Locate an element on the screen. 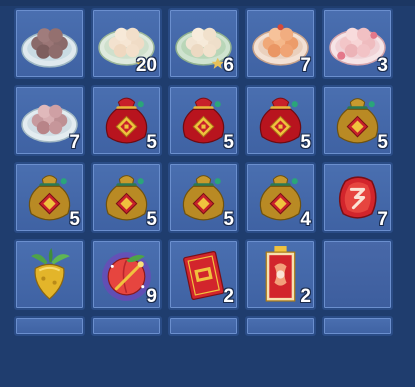  dumpling-plate-dark-icon is located at coordinates (49, 43).